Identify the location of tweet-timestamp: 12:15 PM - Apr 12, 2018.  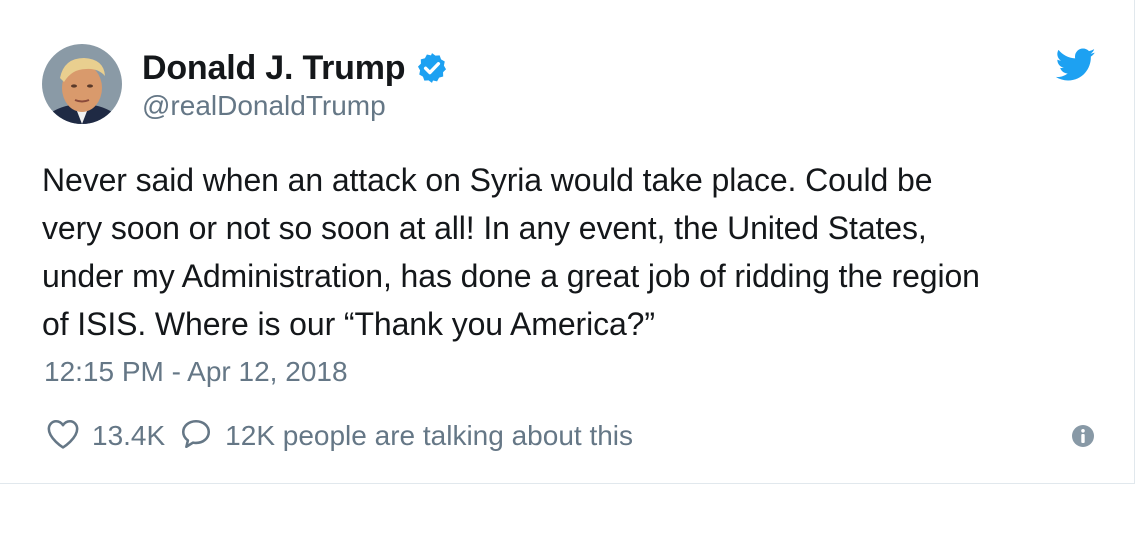
(196, 372).